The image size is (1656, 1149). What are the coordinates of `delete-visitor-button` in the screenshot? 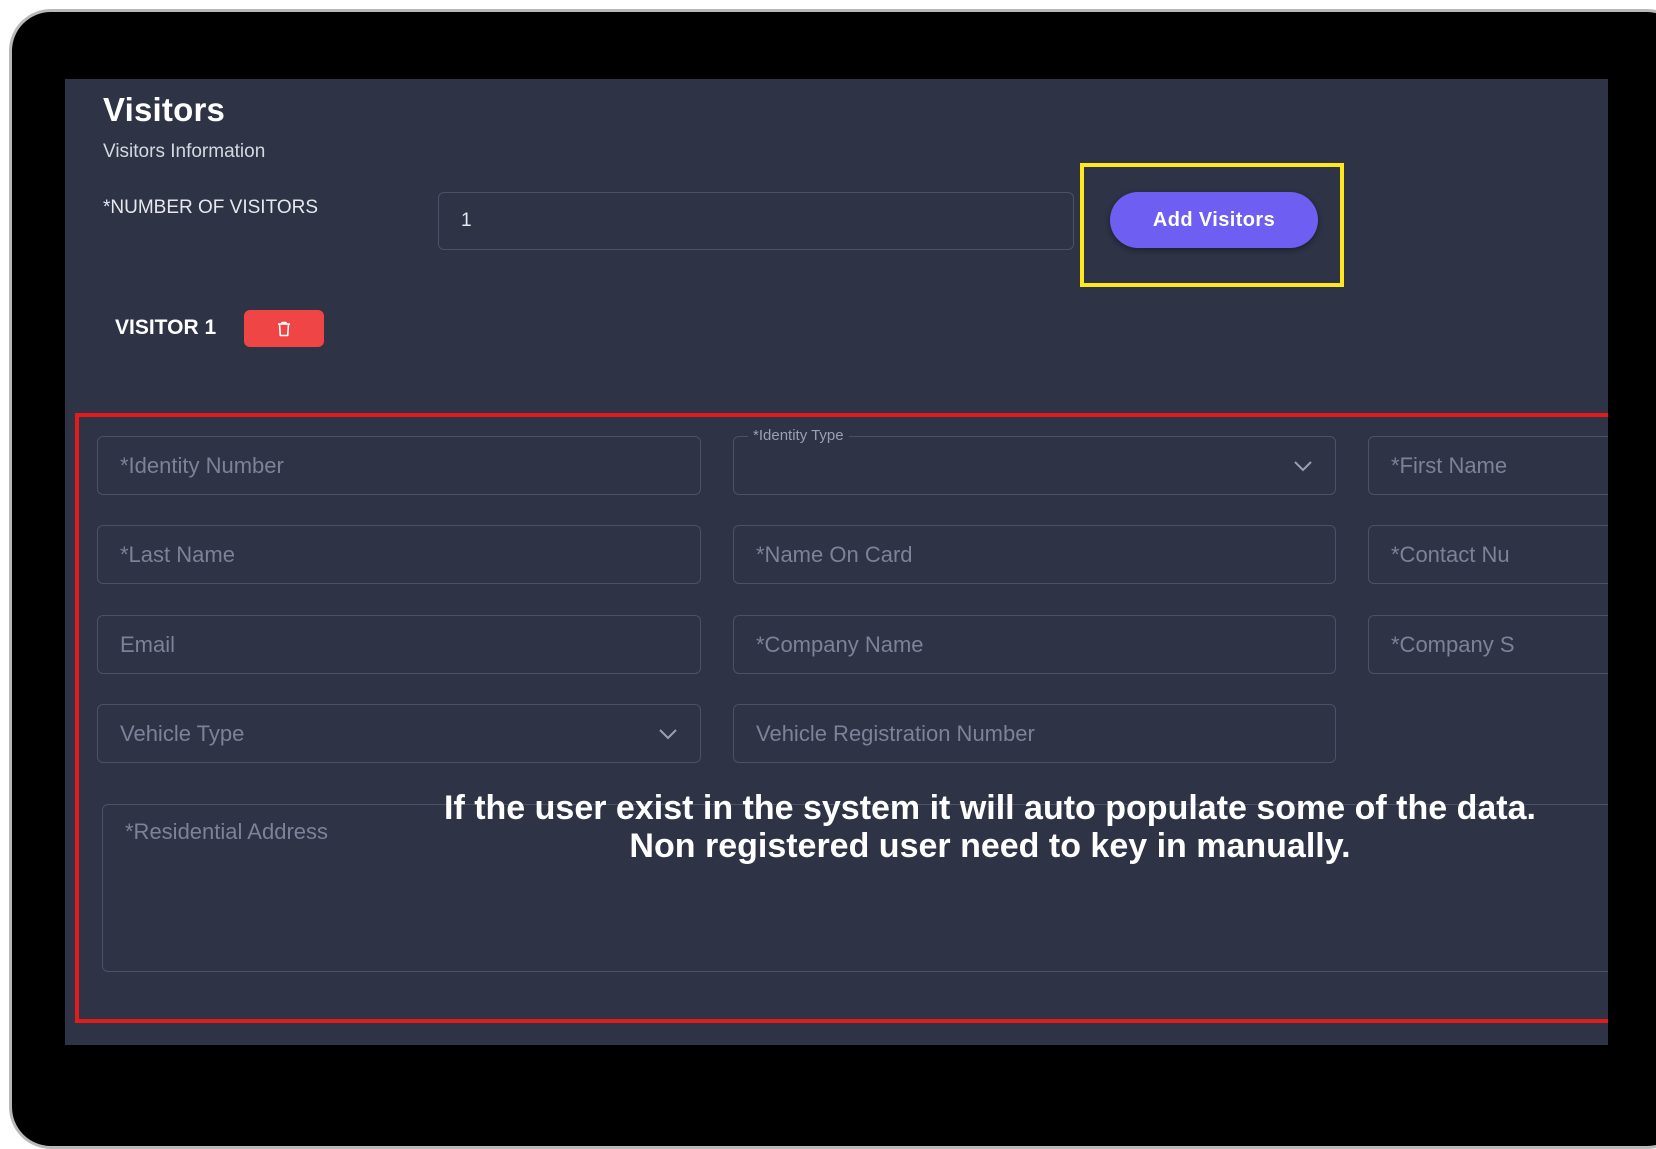 It's located at (284, 328).